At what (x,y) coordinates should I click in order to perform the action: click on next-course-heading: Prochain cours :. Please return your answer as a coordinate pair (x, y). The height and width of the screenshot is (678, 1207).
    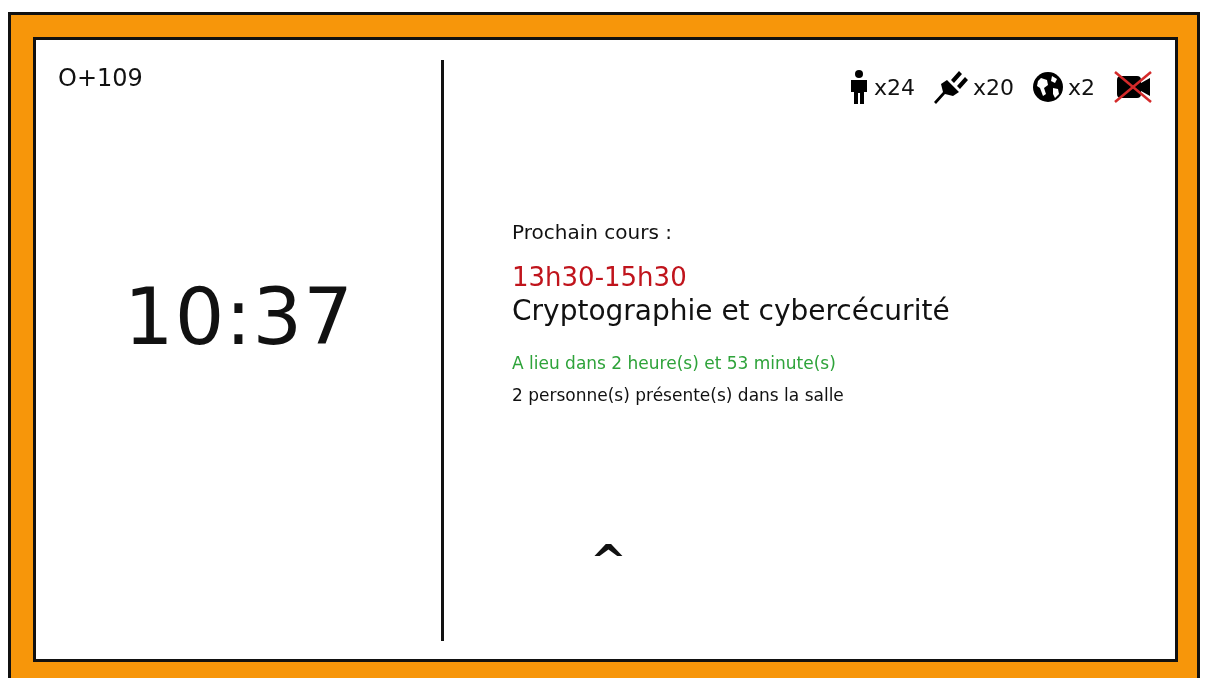
    Looking at the image, I should click on (592, 232).